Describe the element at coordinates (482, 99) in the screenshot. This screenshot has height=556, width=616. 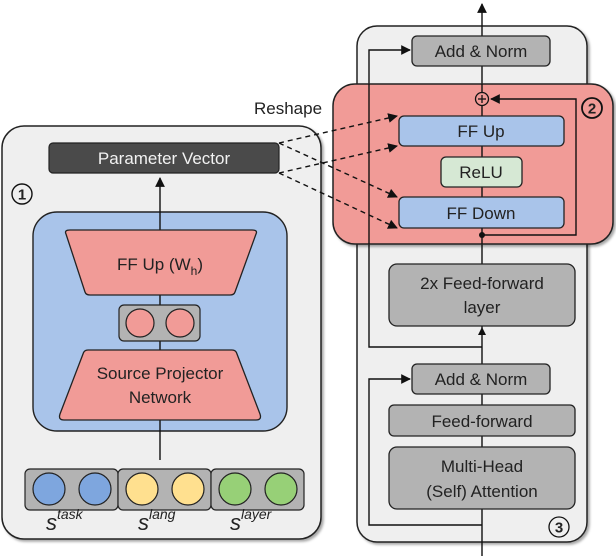
I see `sum-node` at that location.